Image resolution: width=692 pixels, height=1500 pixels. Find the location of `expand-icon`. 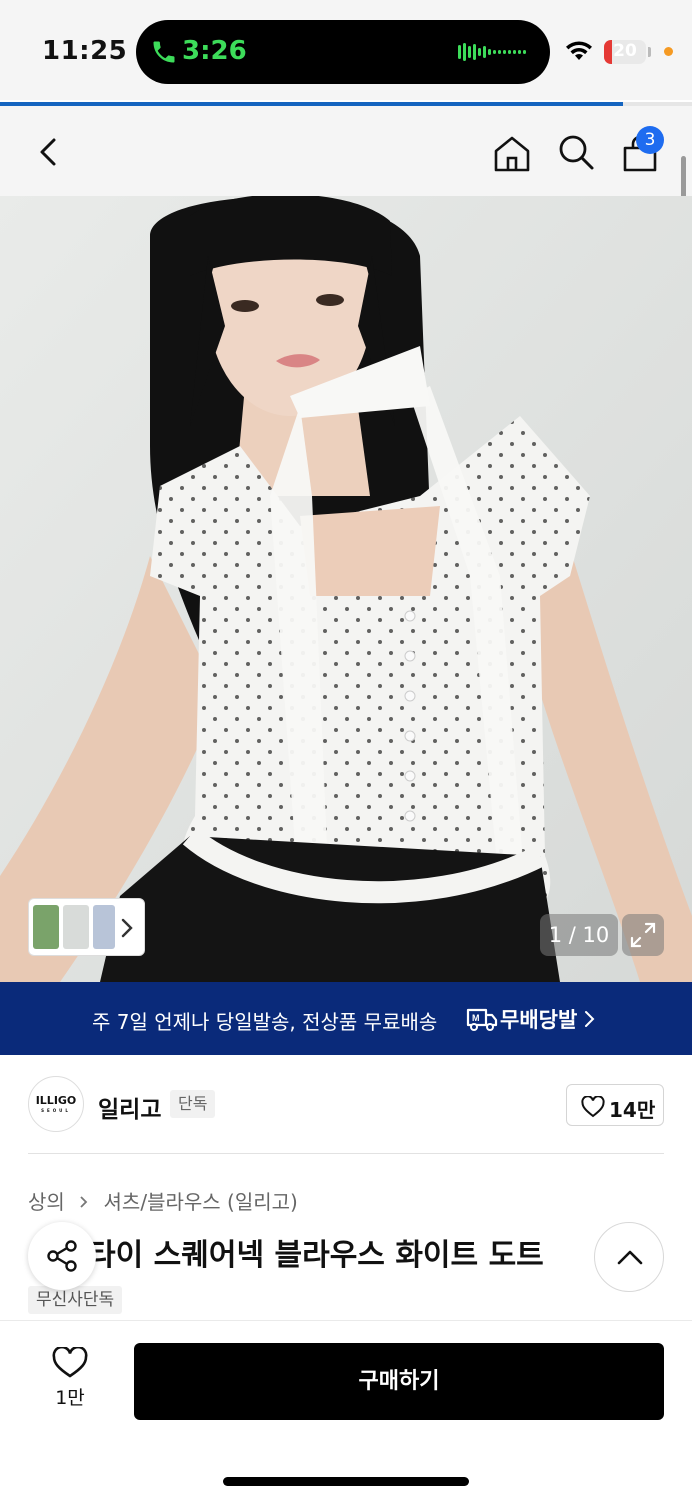

expand-icon is located at coordinates (643, 935).